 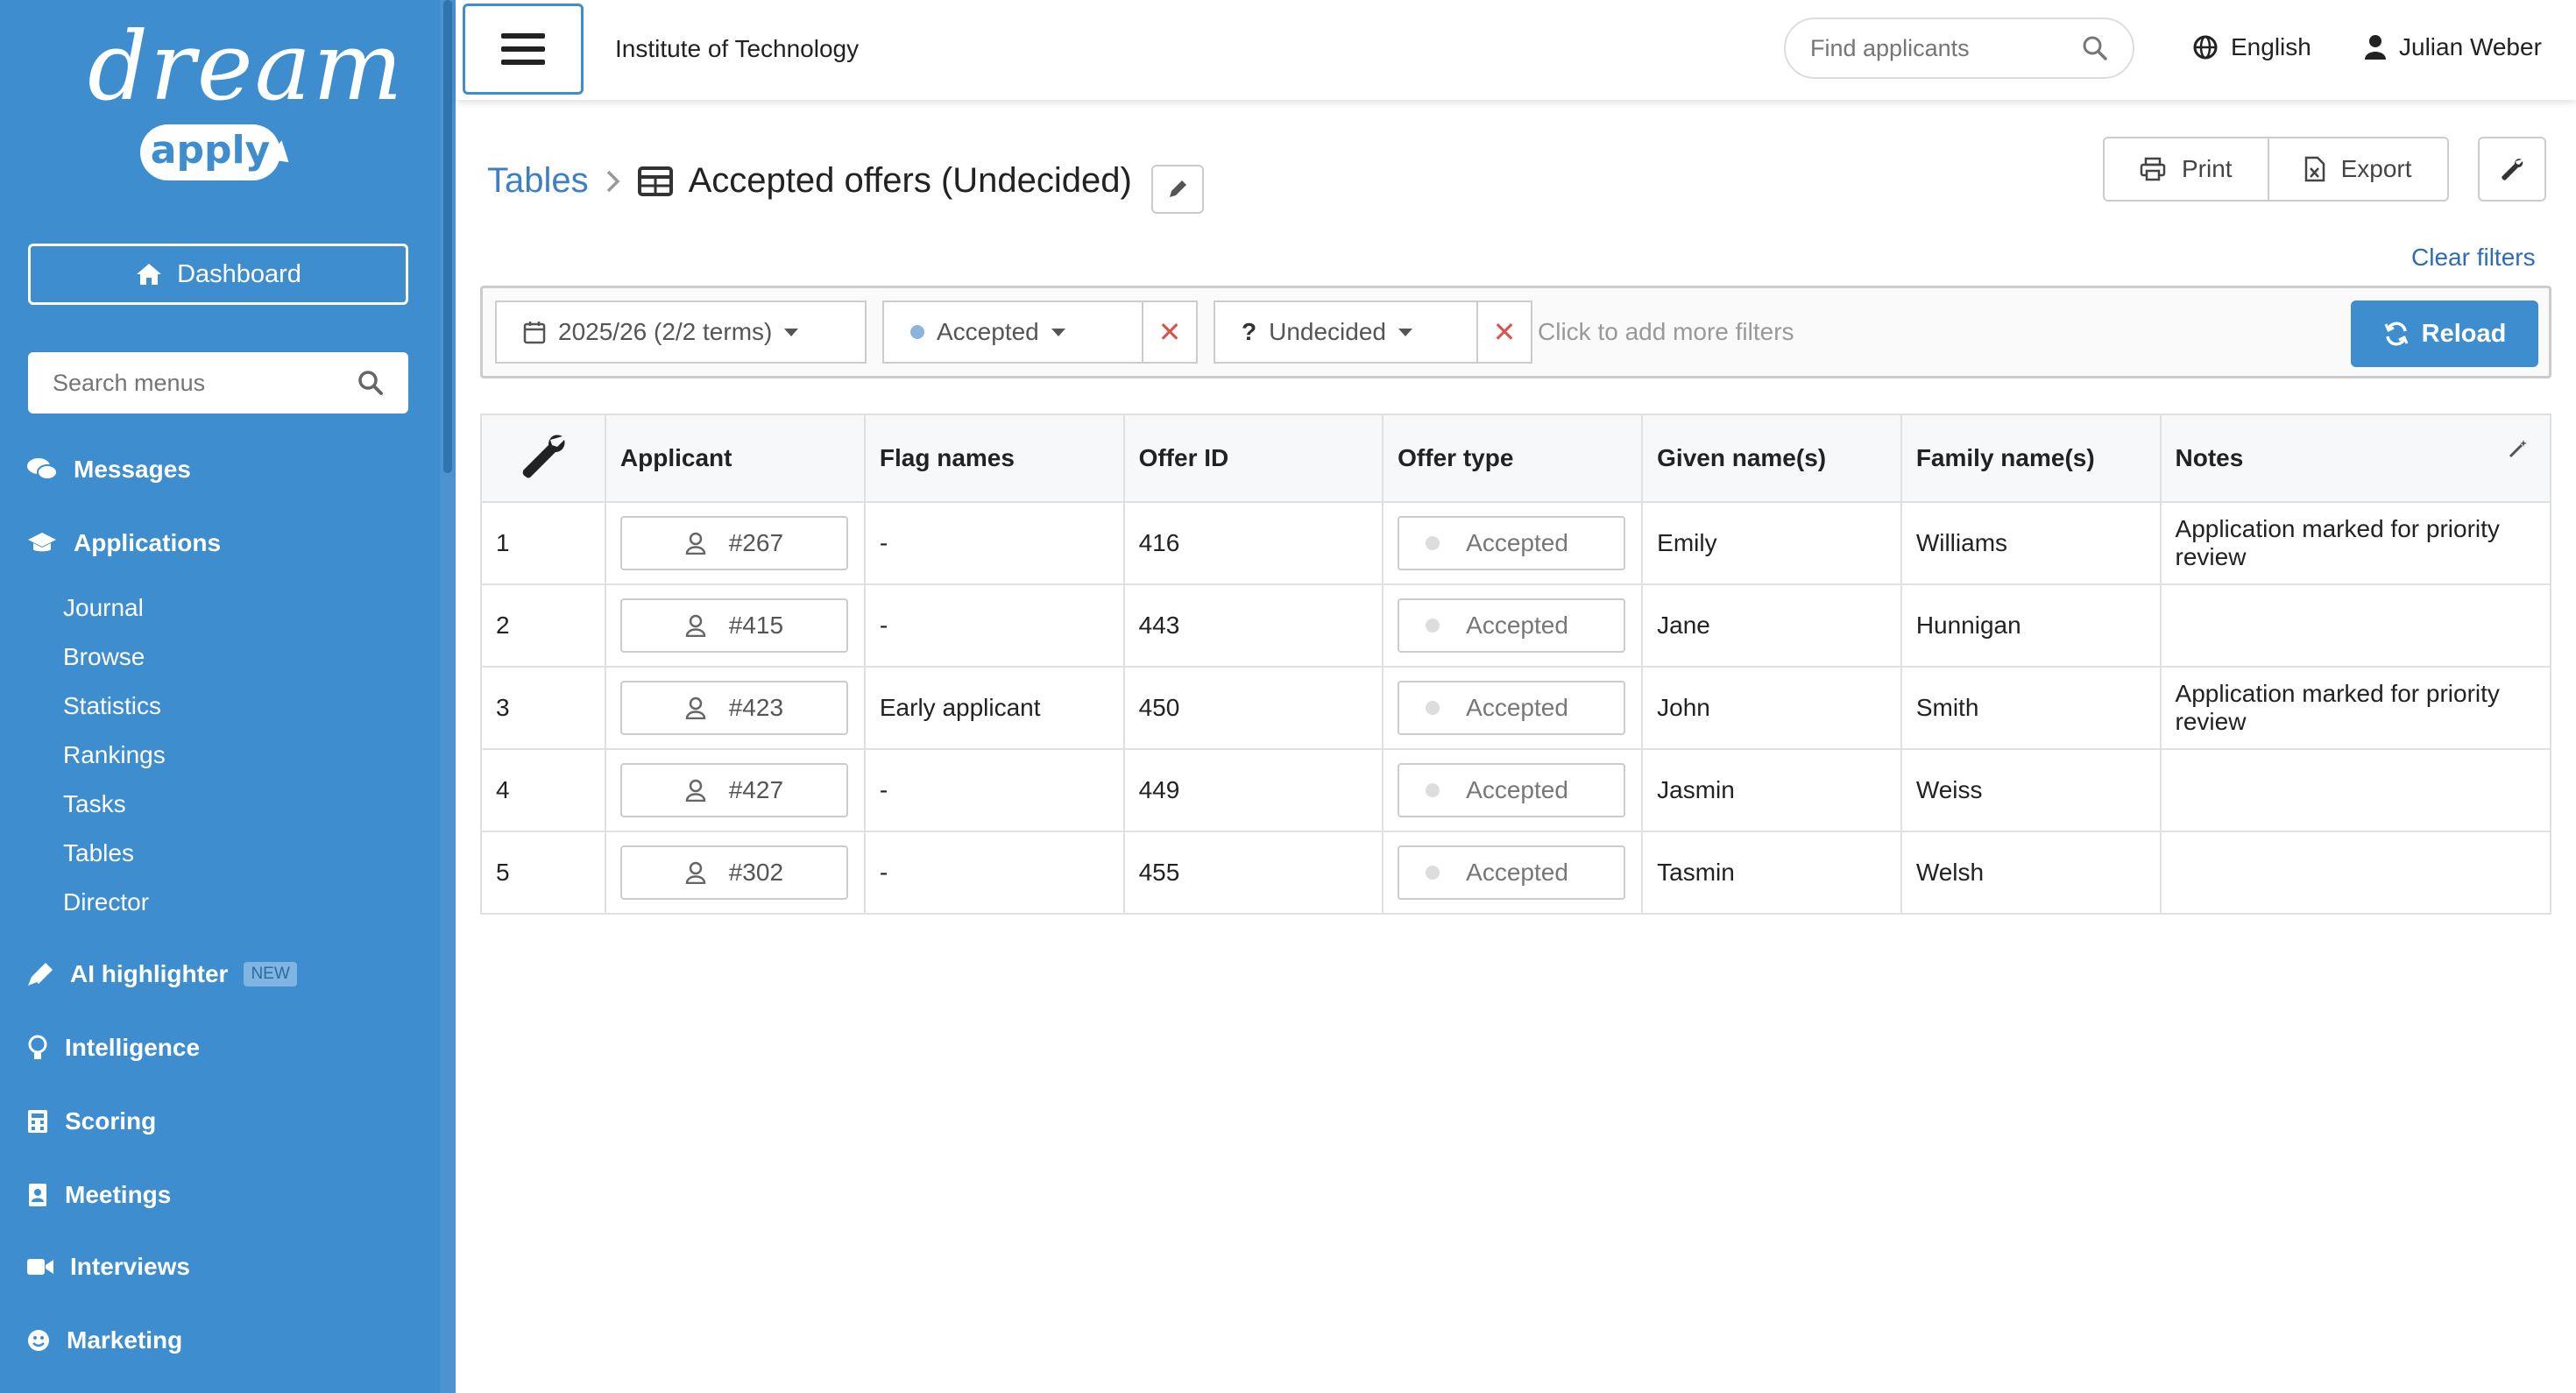 What do you see at coordinates (1170, 332) in the screenshot?
I see `remove-status-filter-button: ✕` at bounding box center [1170, 332].